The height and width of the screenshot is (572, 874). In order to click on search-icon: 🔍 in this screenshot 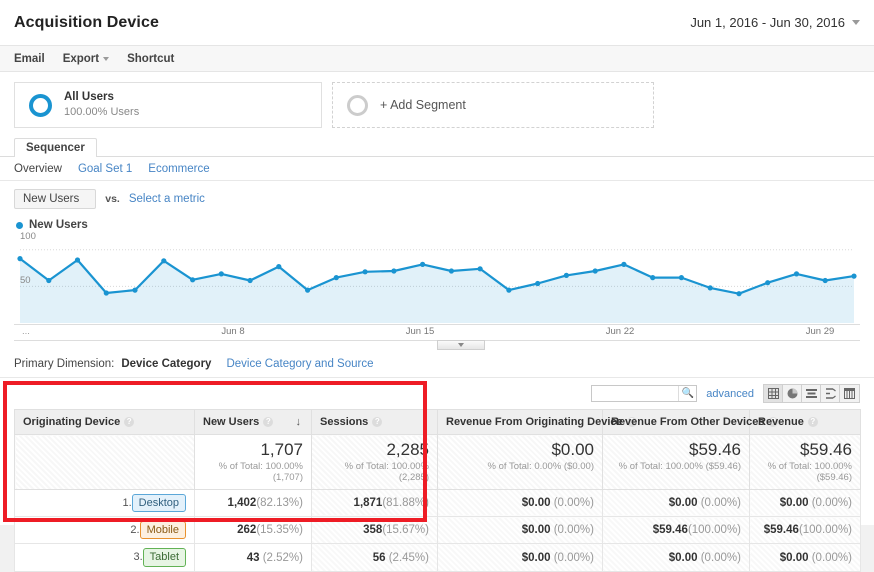, I will do `click(687, 393)`.